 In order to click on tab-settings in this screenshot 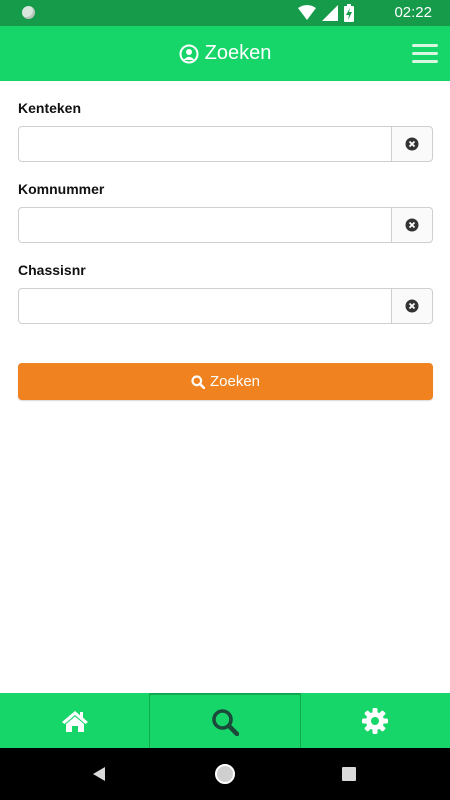, I will do `click(375, 720)`.